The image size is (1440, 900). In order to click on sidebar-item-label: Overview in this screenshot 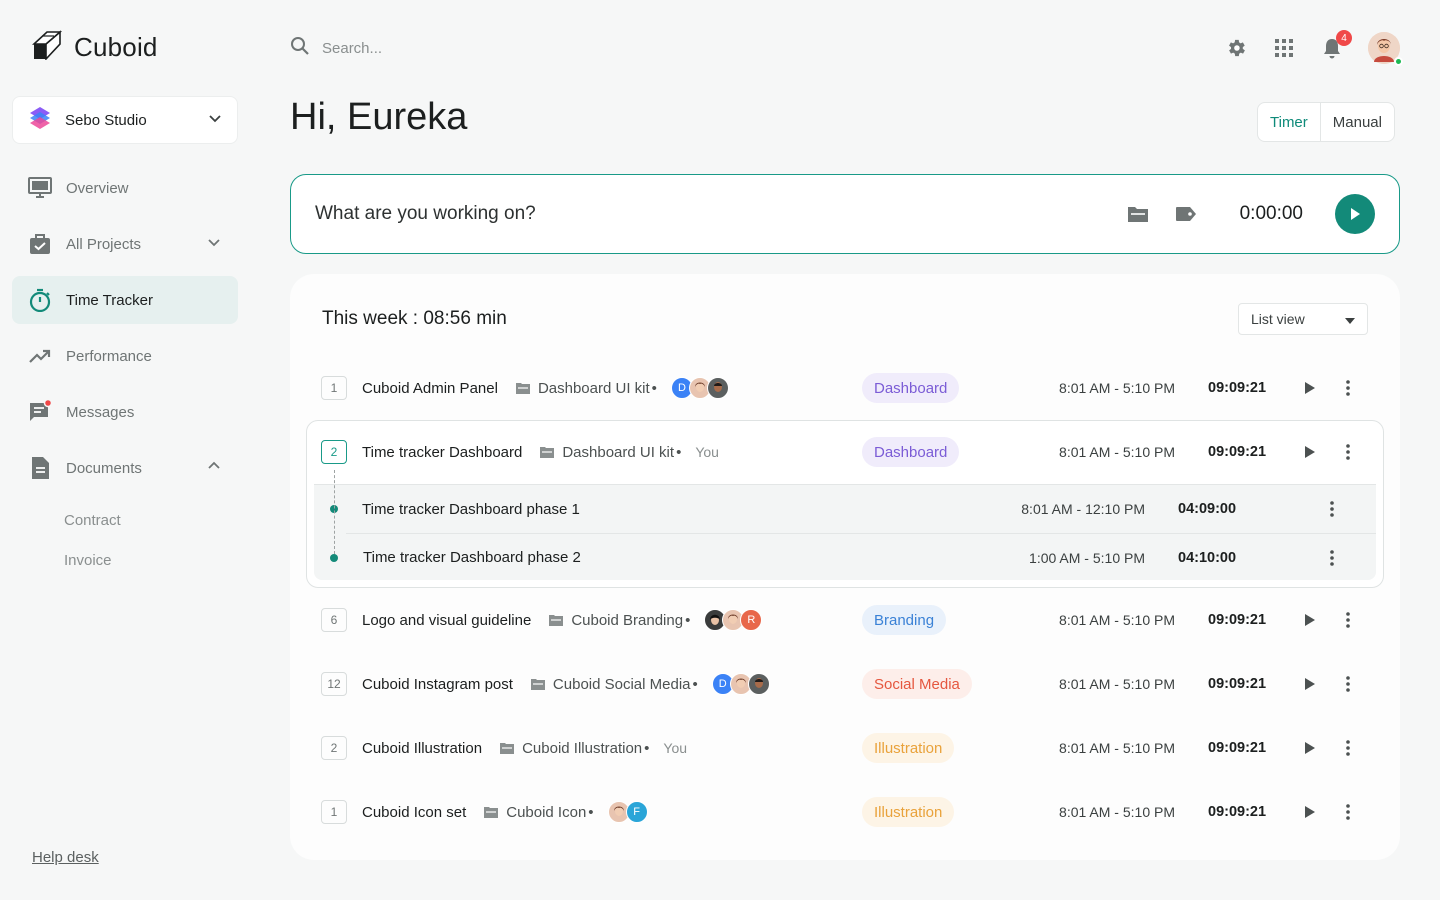, I will do `click(97, 188)`.